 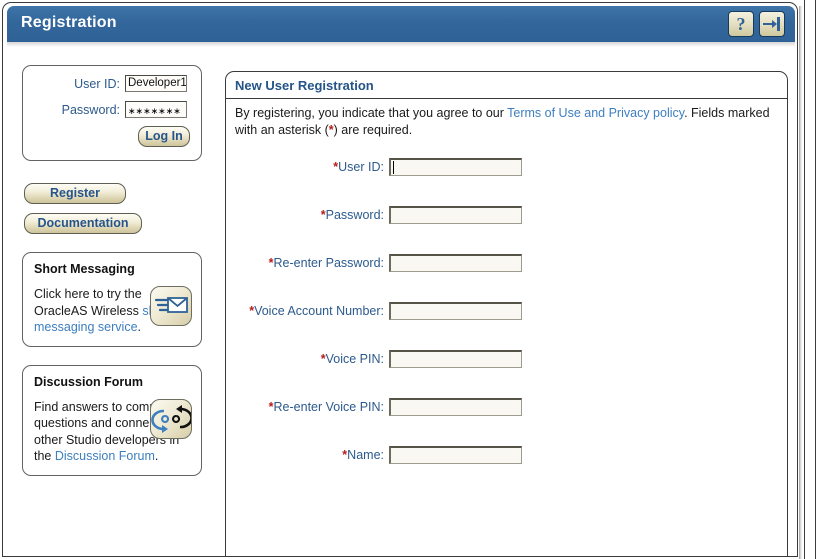 I want to click on title-bar: Registration ?, so click(x=401, y=24).